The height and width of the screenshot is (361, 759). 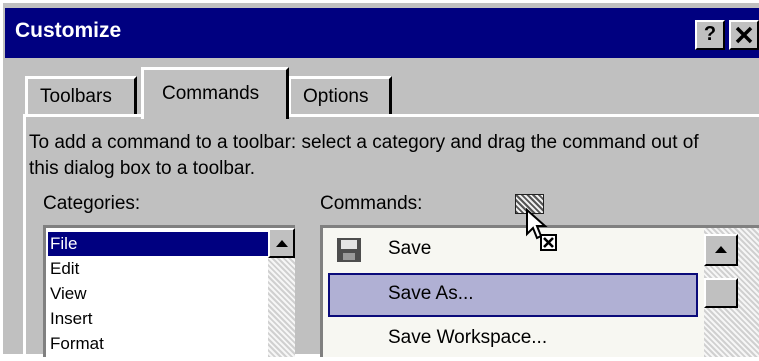 What do you see at coordinates (721, 293) in the screenshot?
I see `scroll-thumb` at bounding box center [721, 293].